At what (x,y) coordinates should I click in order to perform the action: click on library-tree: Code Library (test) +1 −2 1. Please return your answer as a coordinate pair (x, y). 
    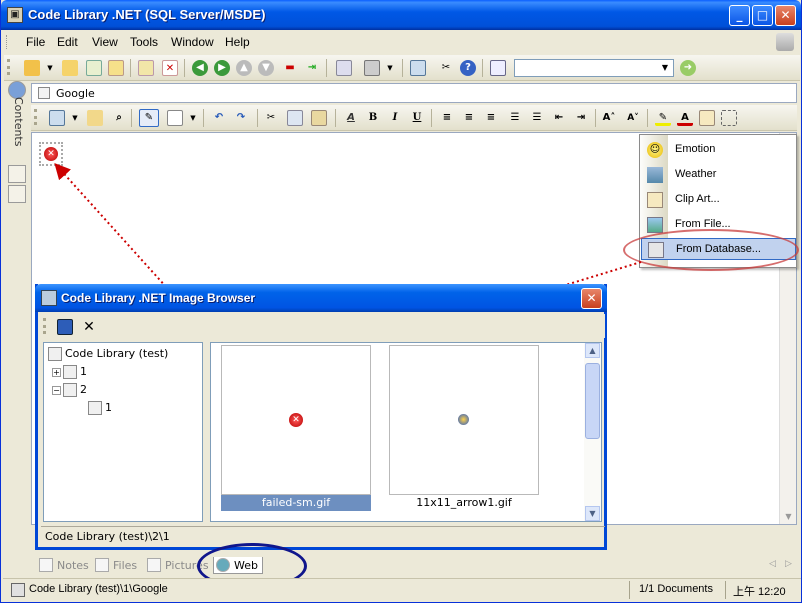
    Looking at the image, I should click on (123, 432).